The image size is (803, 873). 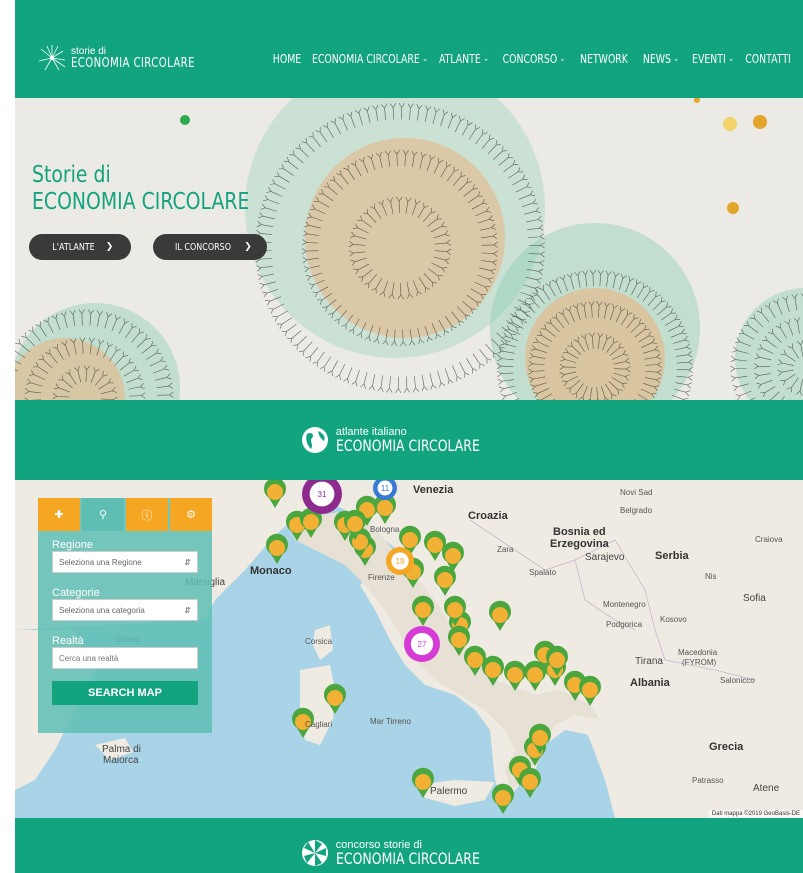 What do you see at coordinates (407, 445) in the screenshot?
I see `atlante-logo-line2: ECONOMIA CIRCOLARE` at bounding box center [407, 445].